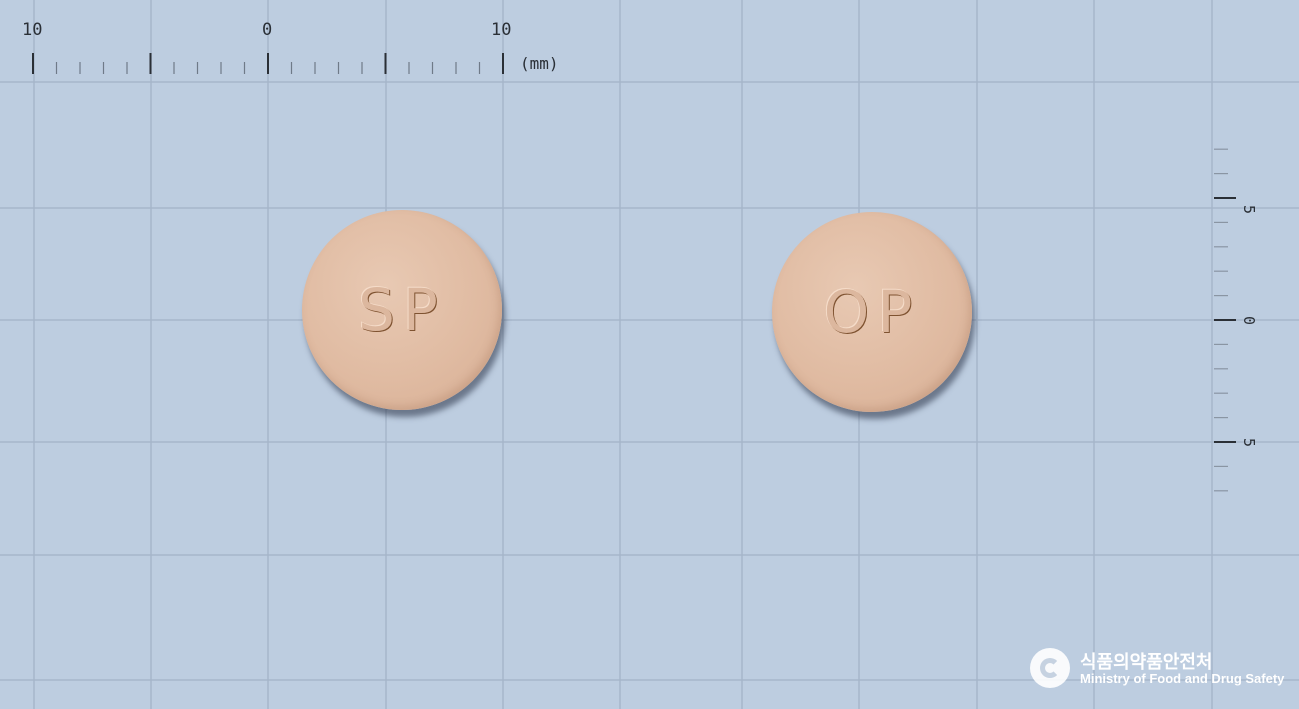  I want to click on scale-unit-label: (mm), so click(539, 63).